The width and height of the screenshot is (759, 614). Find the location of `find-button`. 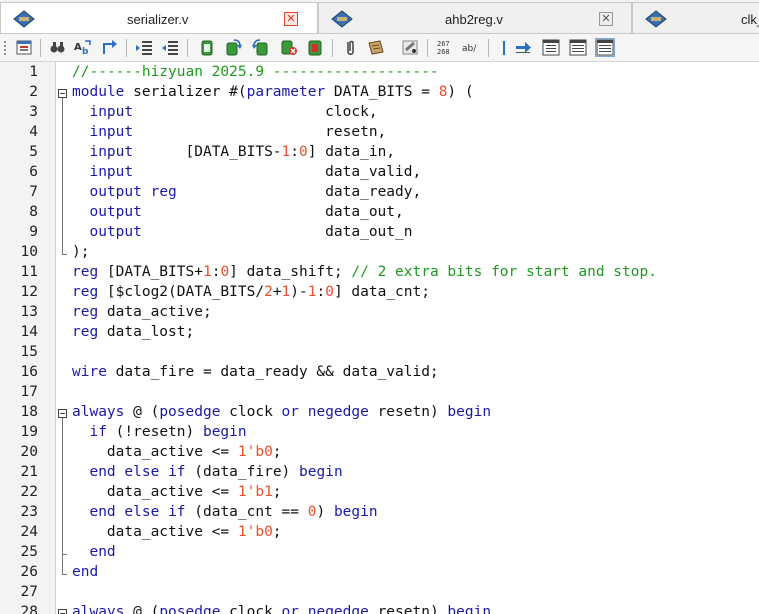

find-button is located at coordinates (58, 47).